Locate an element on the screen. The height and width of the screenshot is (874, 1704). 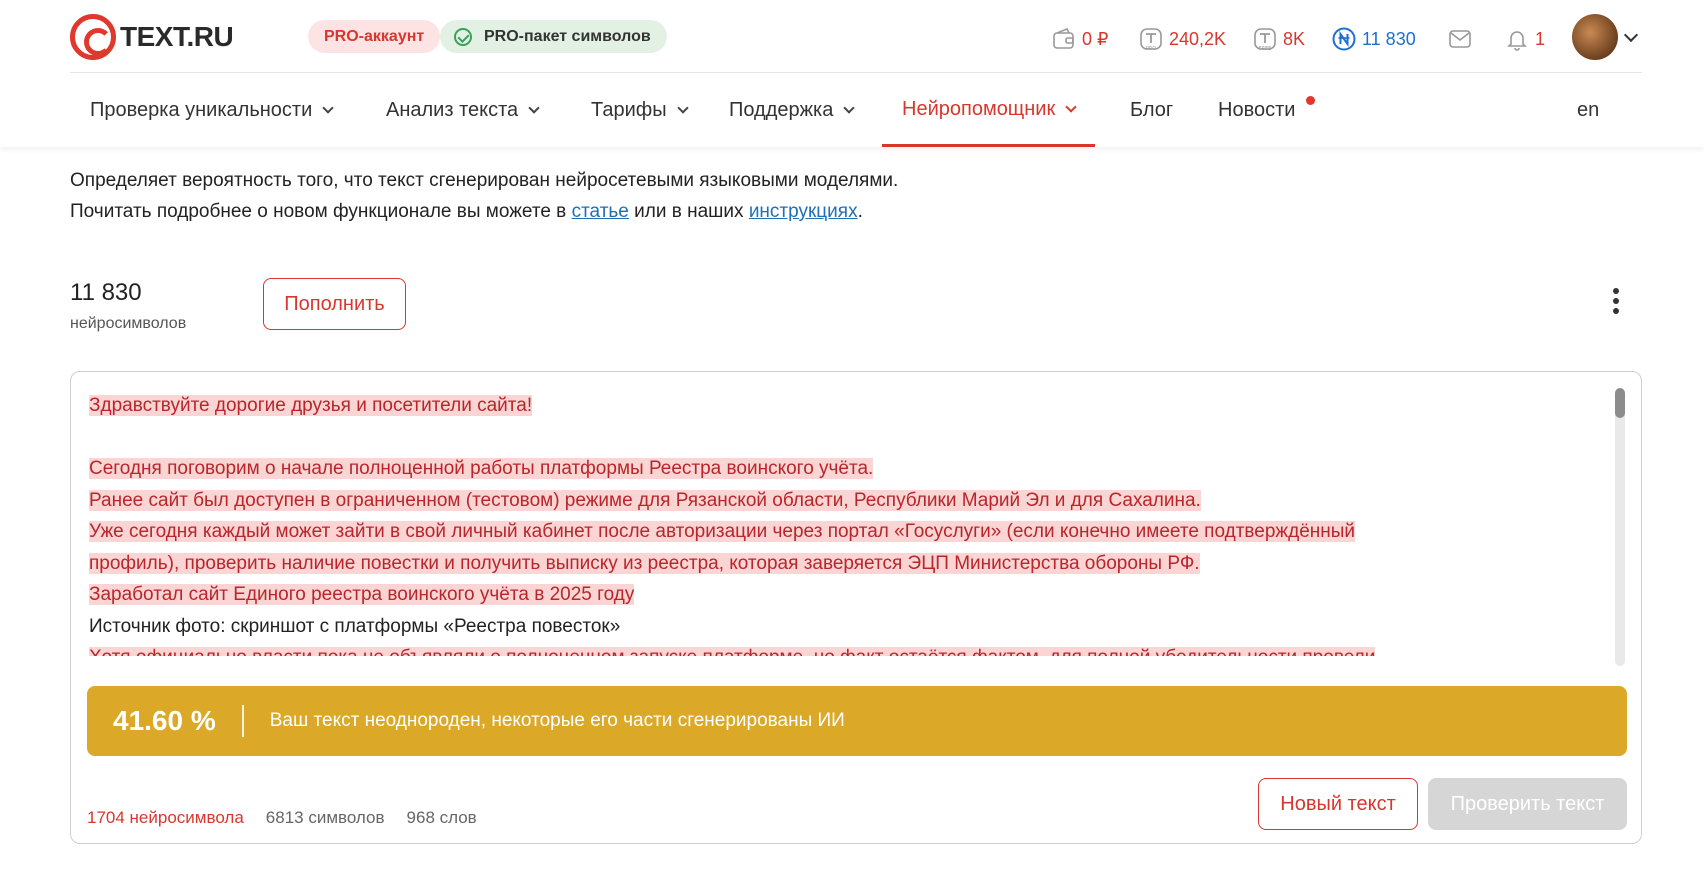
wallet-balance: 0 ₽ is located at coordinates (1080, 39).